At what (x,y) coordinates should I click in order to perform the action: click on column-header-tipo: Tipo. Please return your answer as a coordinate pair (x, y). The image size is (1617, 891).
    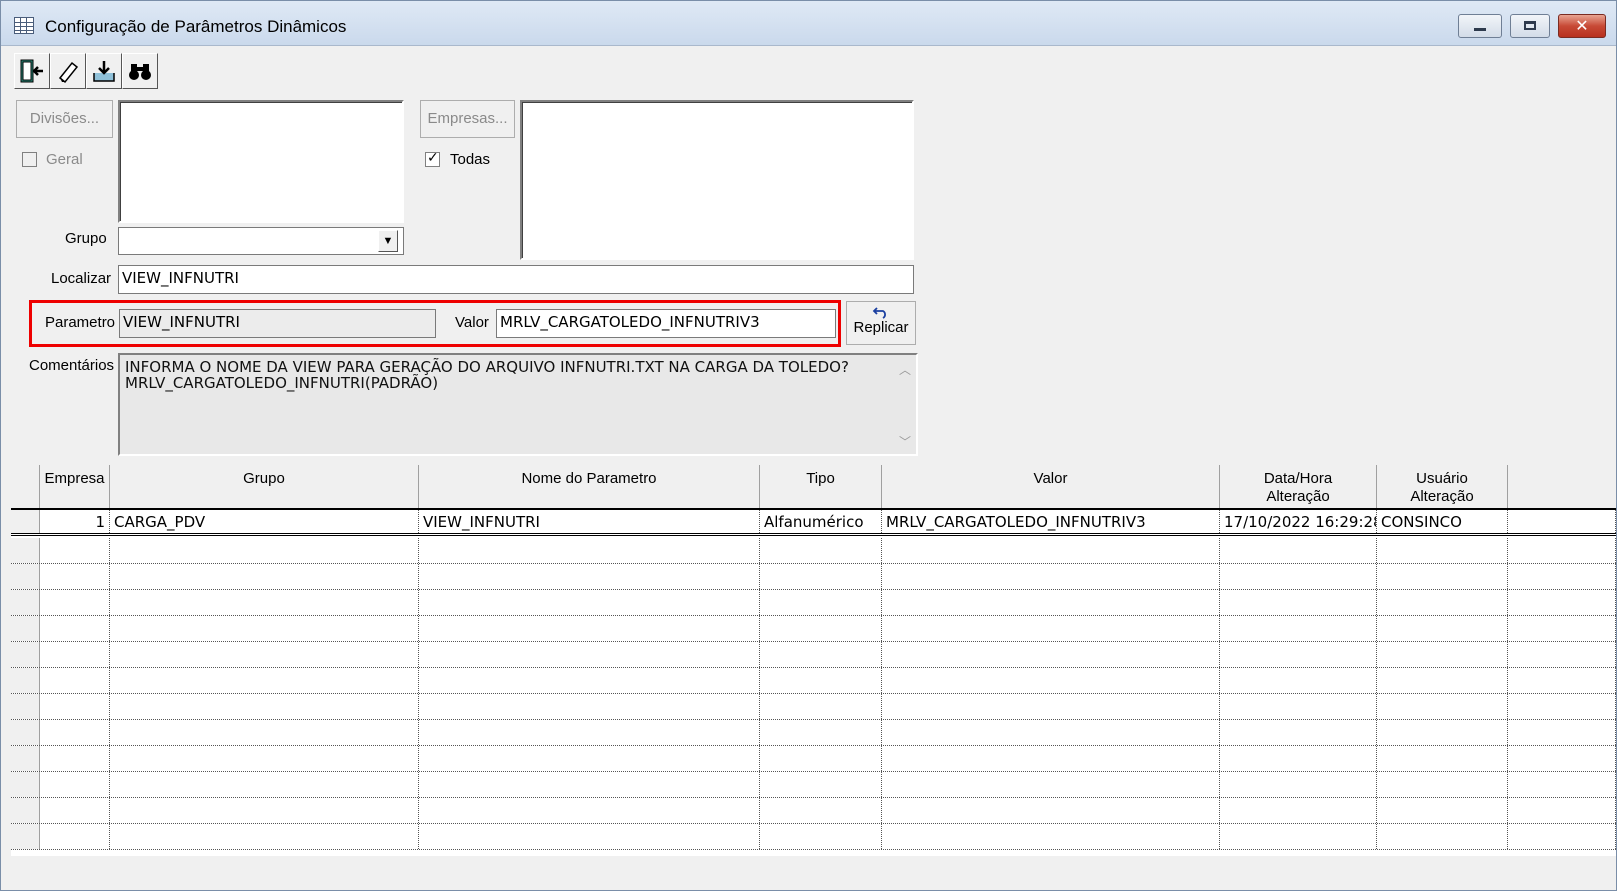
    Looking at the image, I should click on (821, 486).